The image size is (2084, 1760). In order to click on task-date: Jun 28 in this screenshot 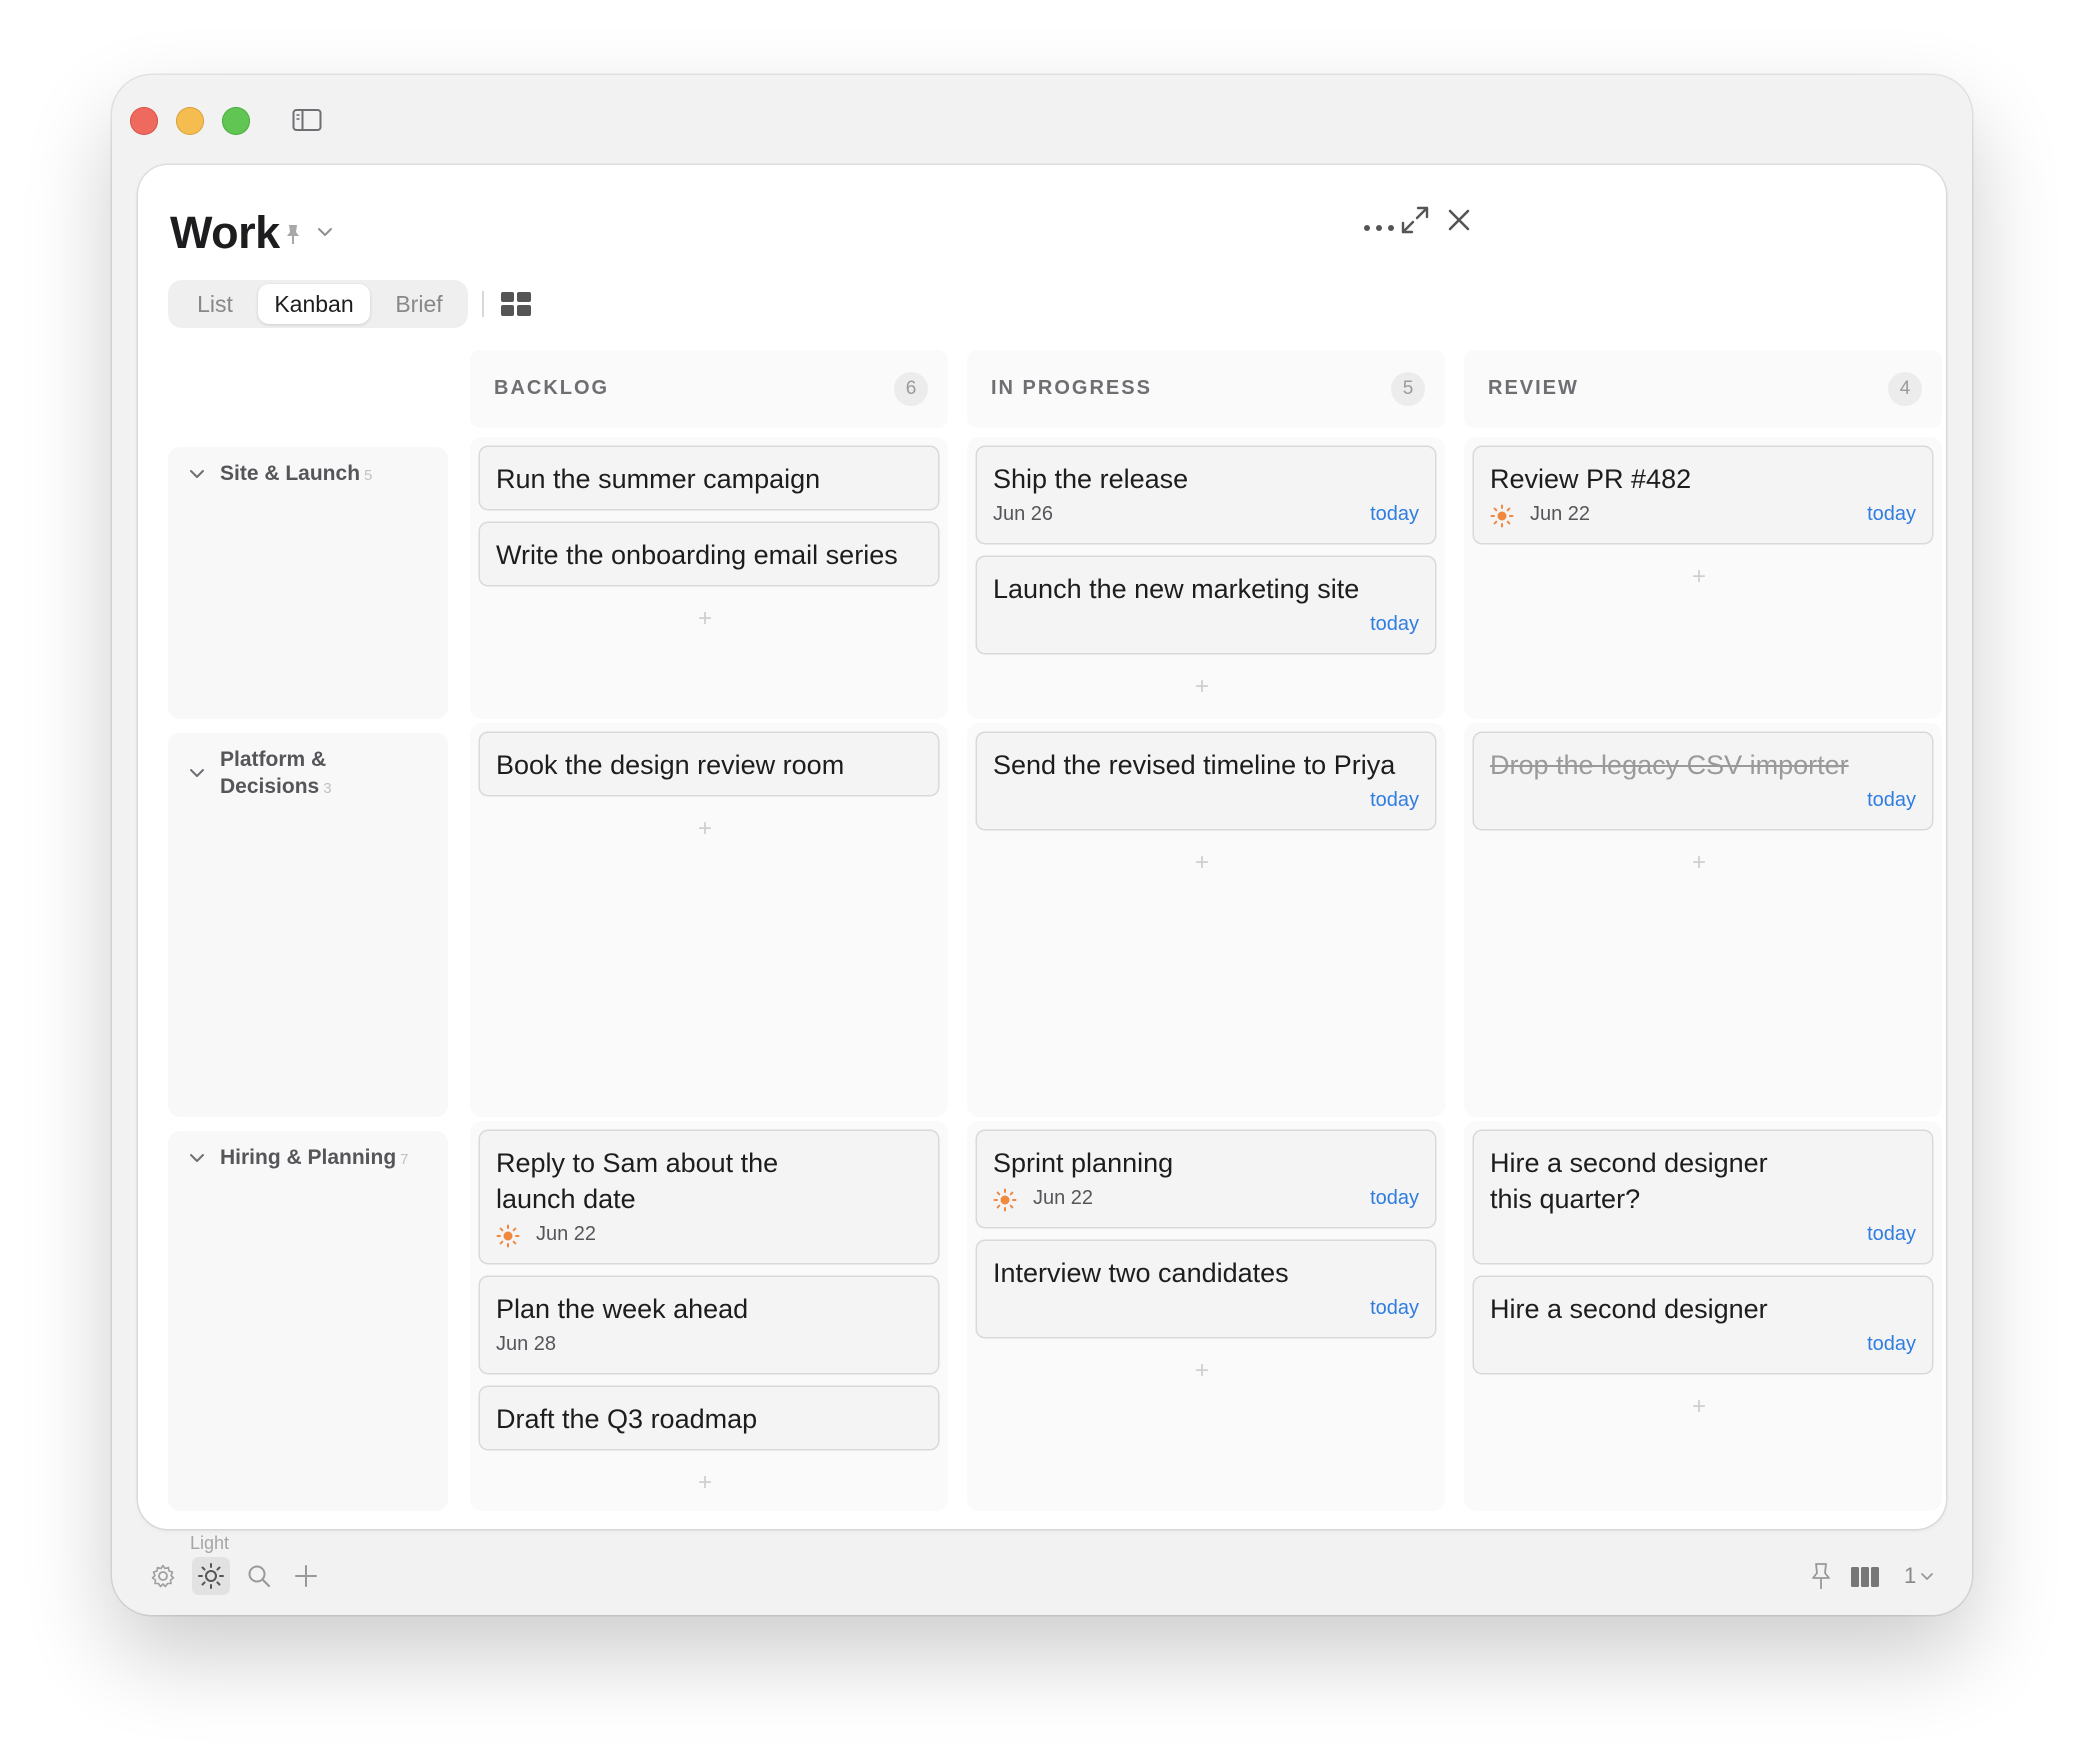, I will do `click(526, 1344)`.